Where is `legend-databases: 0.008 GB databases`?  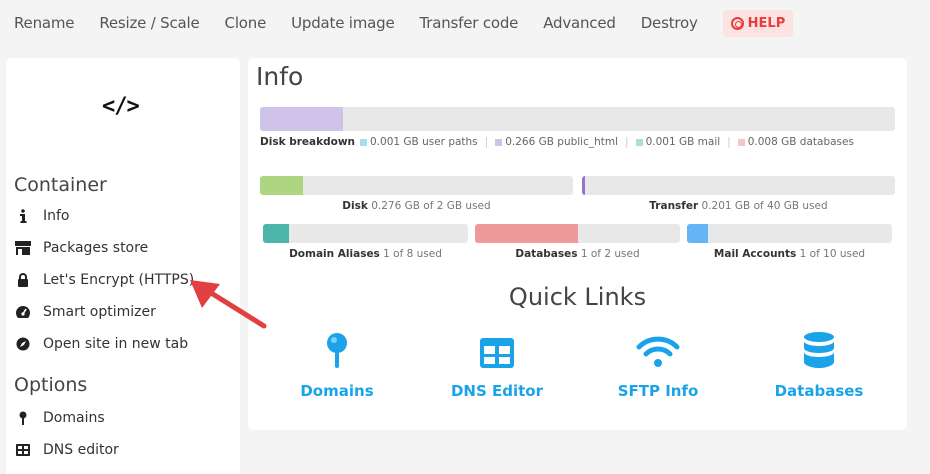 legend-databases: 0.008 GB databases is located at coordinates (800, 142).